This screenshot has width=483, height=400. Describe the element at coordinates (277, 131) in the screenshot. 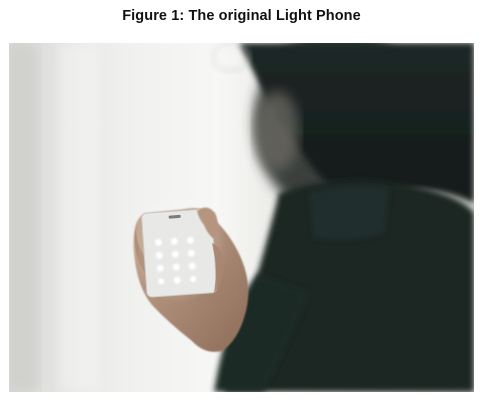

I see `person-face` at that location.